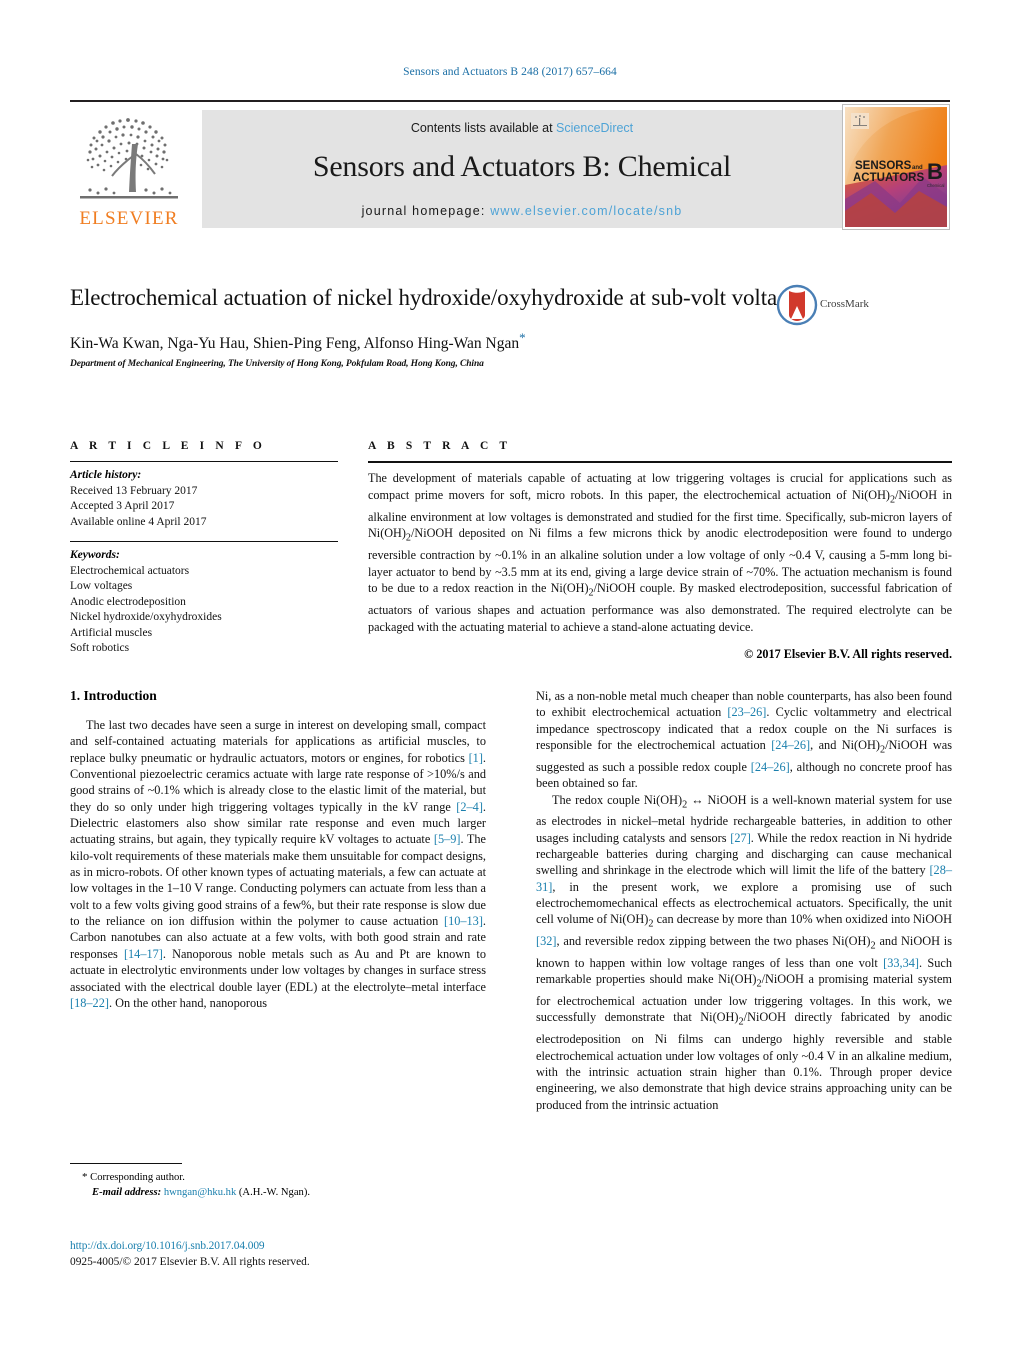 The height and width of the screenshot is (1351, 1020). I want to click on abstract-heading: A B S T R A C T, so click(440, 446).